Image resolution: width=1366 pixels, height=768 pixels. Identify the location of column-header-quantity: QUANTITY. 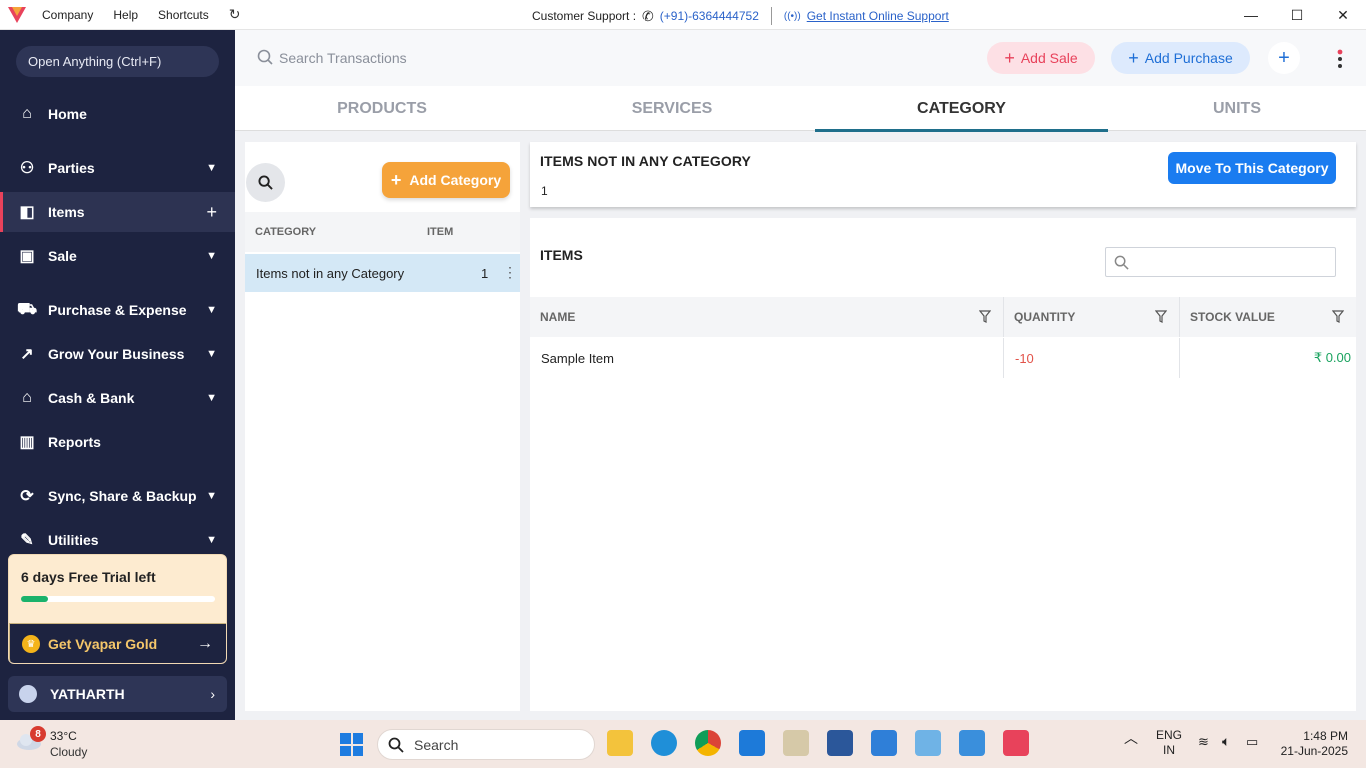
(1045, 317).